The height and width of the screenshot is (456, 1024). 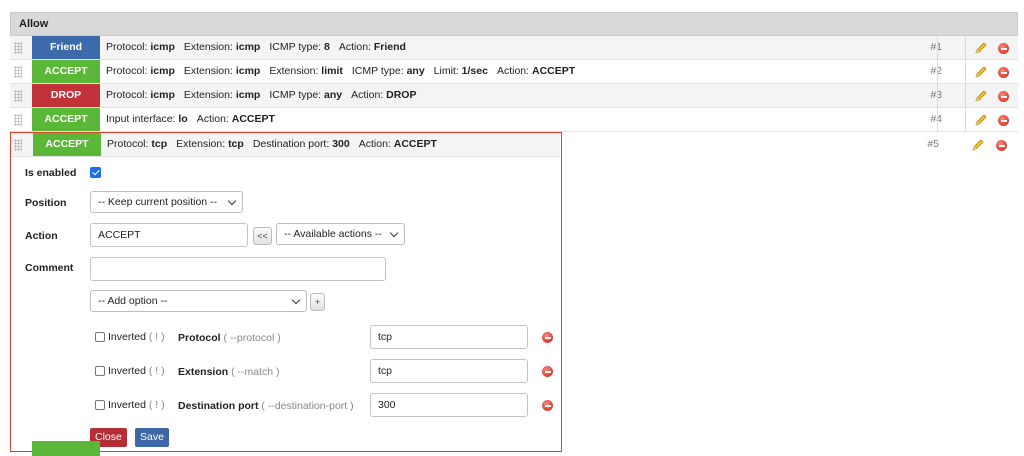 I want to click on option-name-text: Protocol, so click(x=199, y=338).